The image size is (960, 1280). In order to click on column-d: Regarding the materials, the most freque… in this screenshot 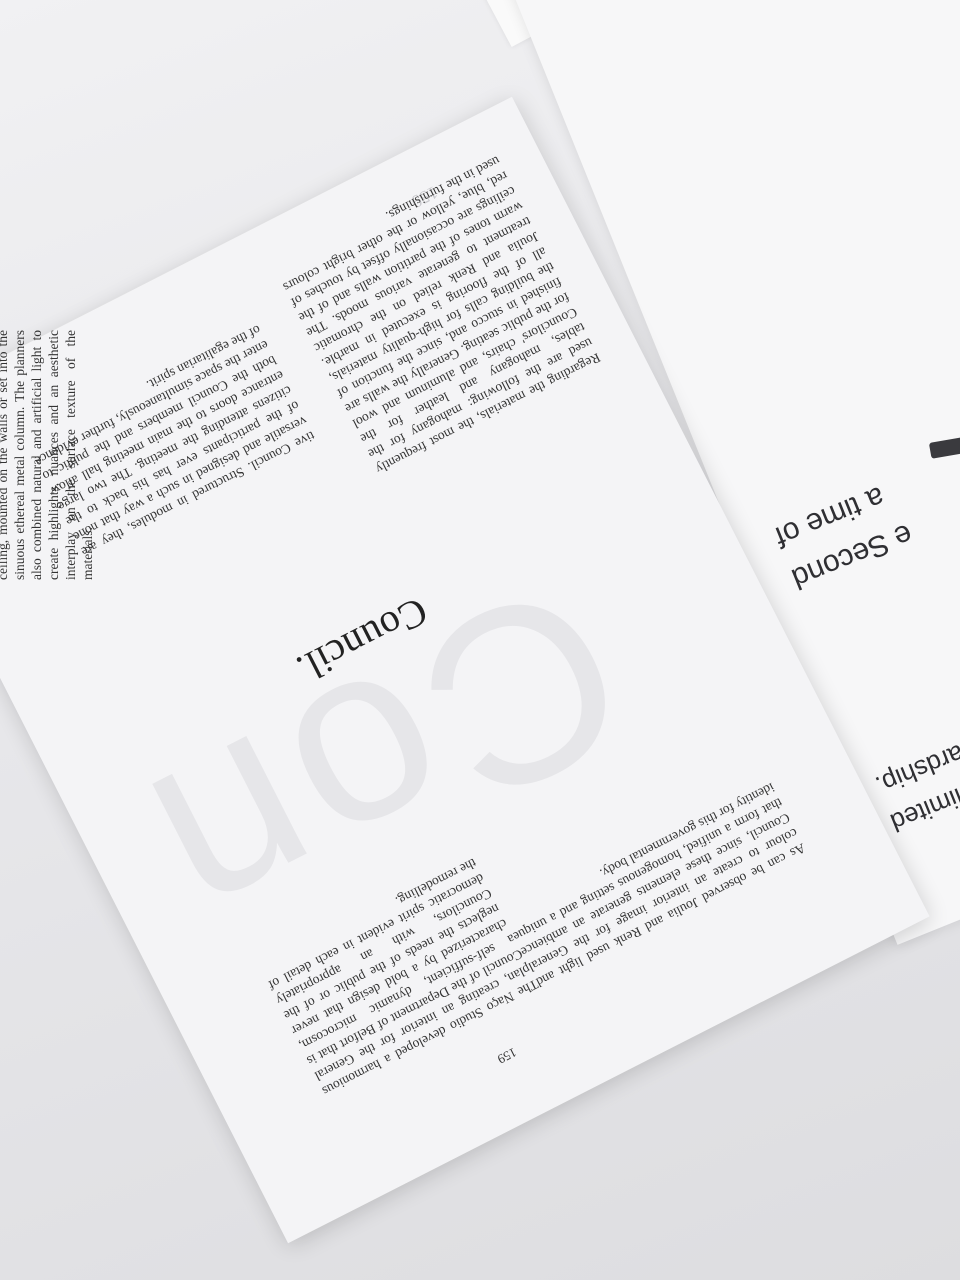, I will do `click(441, 315)`.